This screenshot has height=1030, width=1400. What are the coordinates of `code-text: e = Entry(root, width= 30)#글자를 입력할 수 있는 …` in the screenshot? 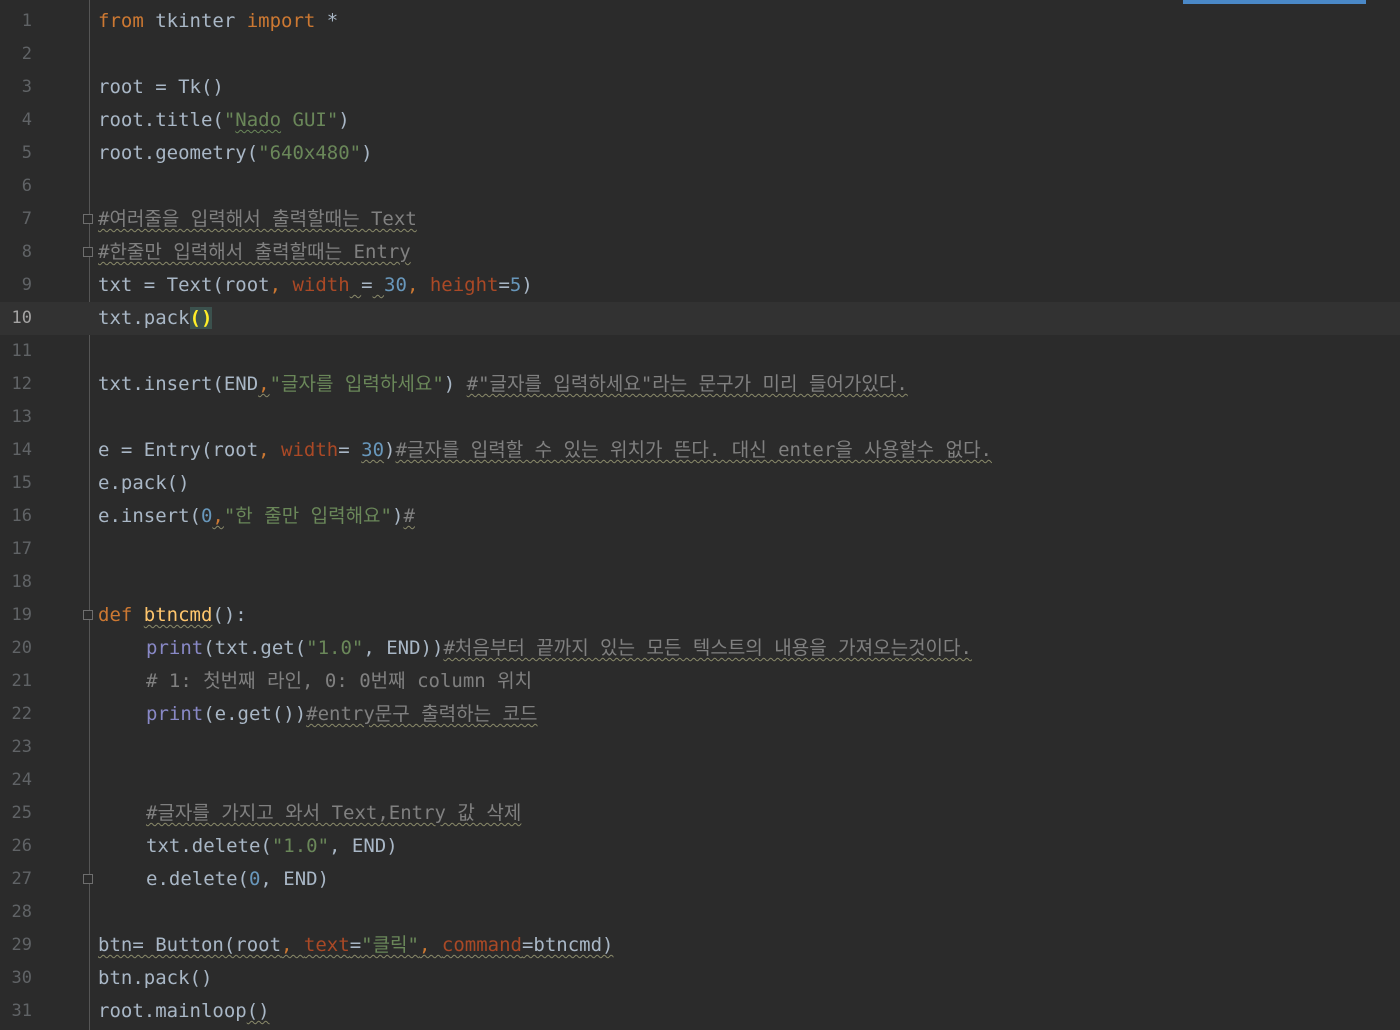 It's located at (545, 450).